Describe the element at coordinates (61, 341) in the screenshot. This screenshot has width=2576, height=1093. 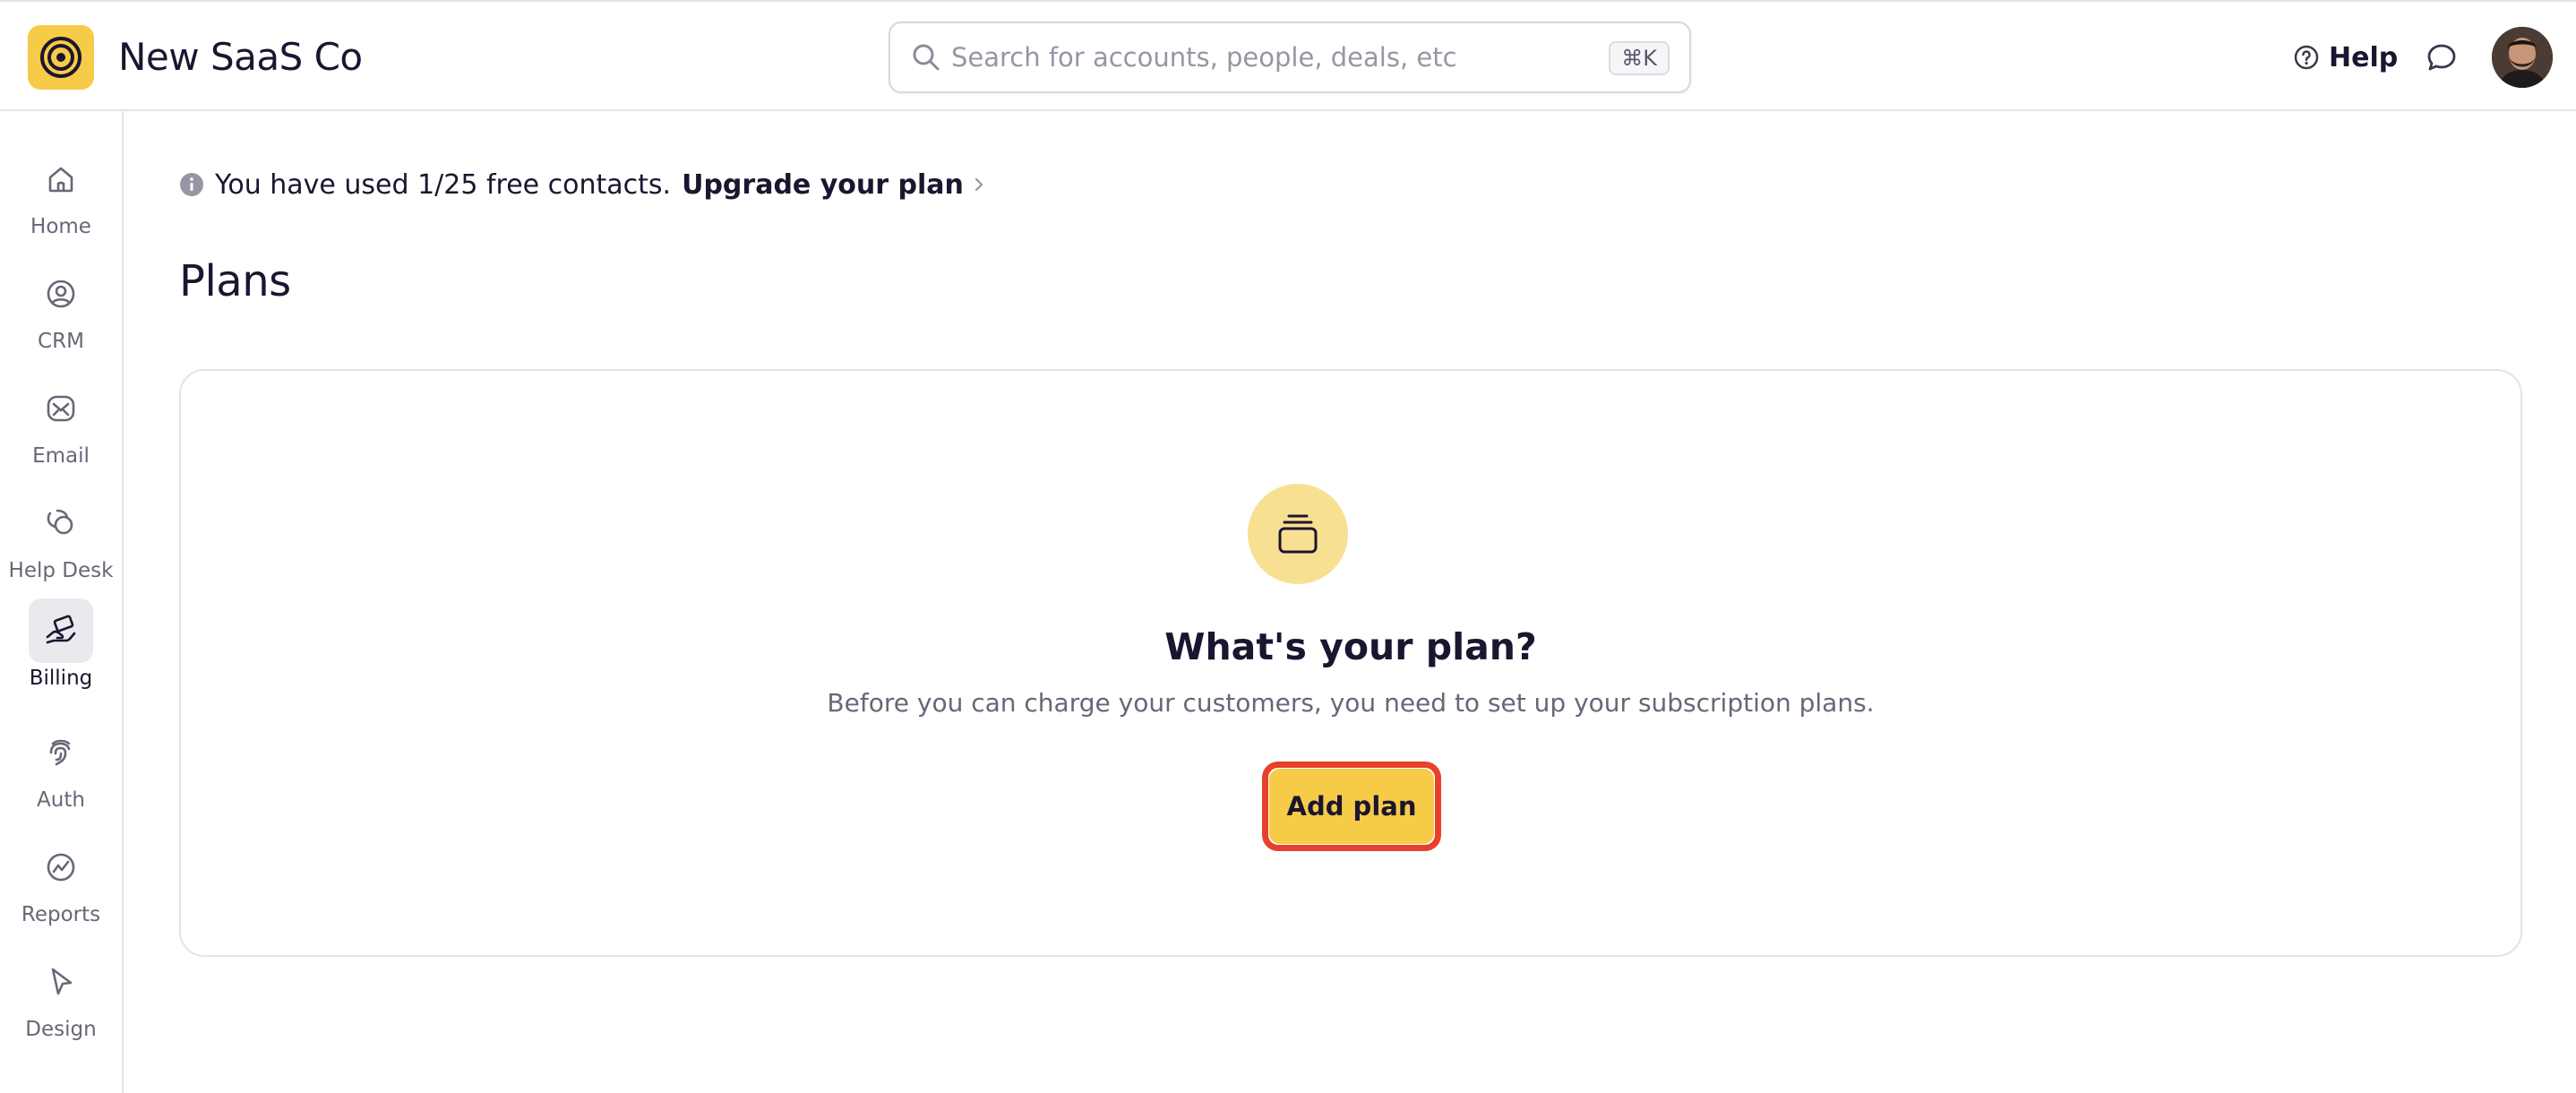
I see `sidebar-item-label: CRM` at that location.